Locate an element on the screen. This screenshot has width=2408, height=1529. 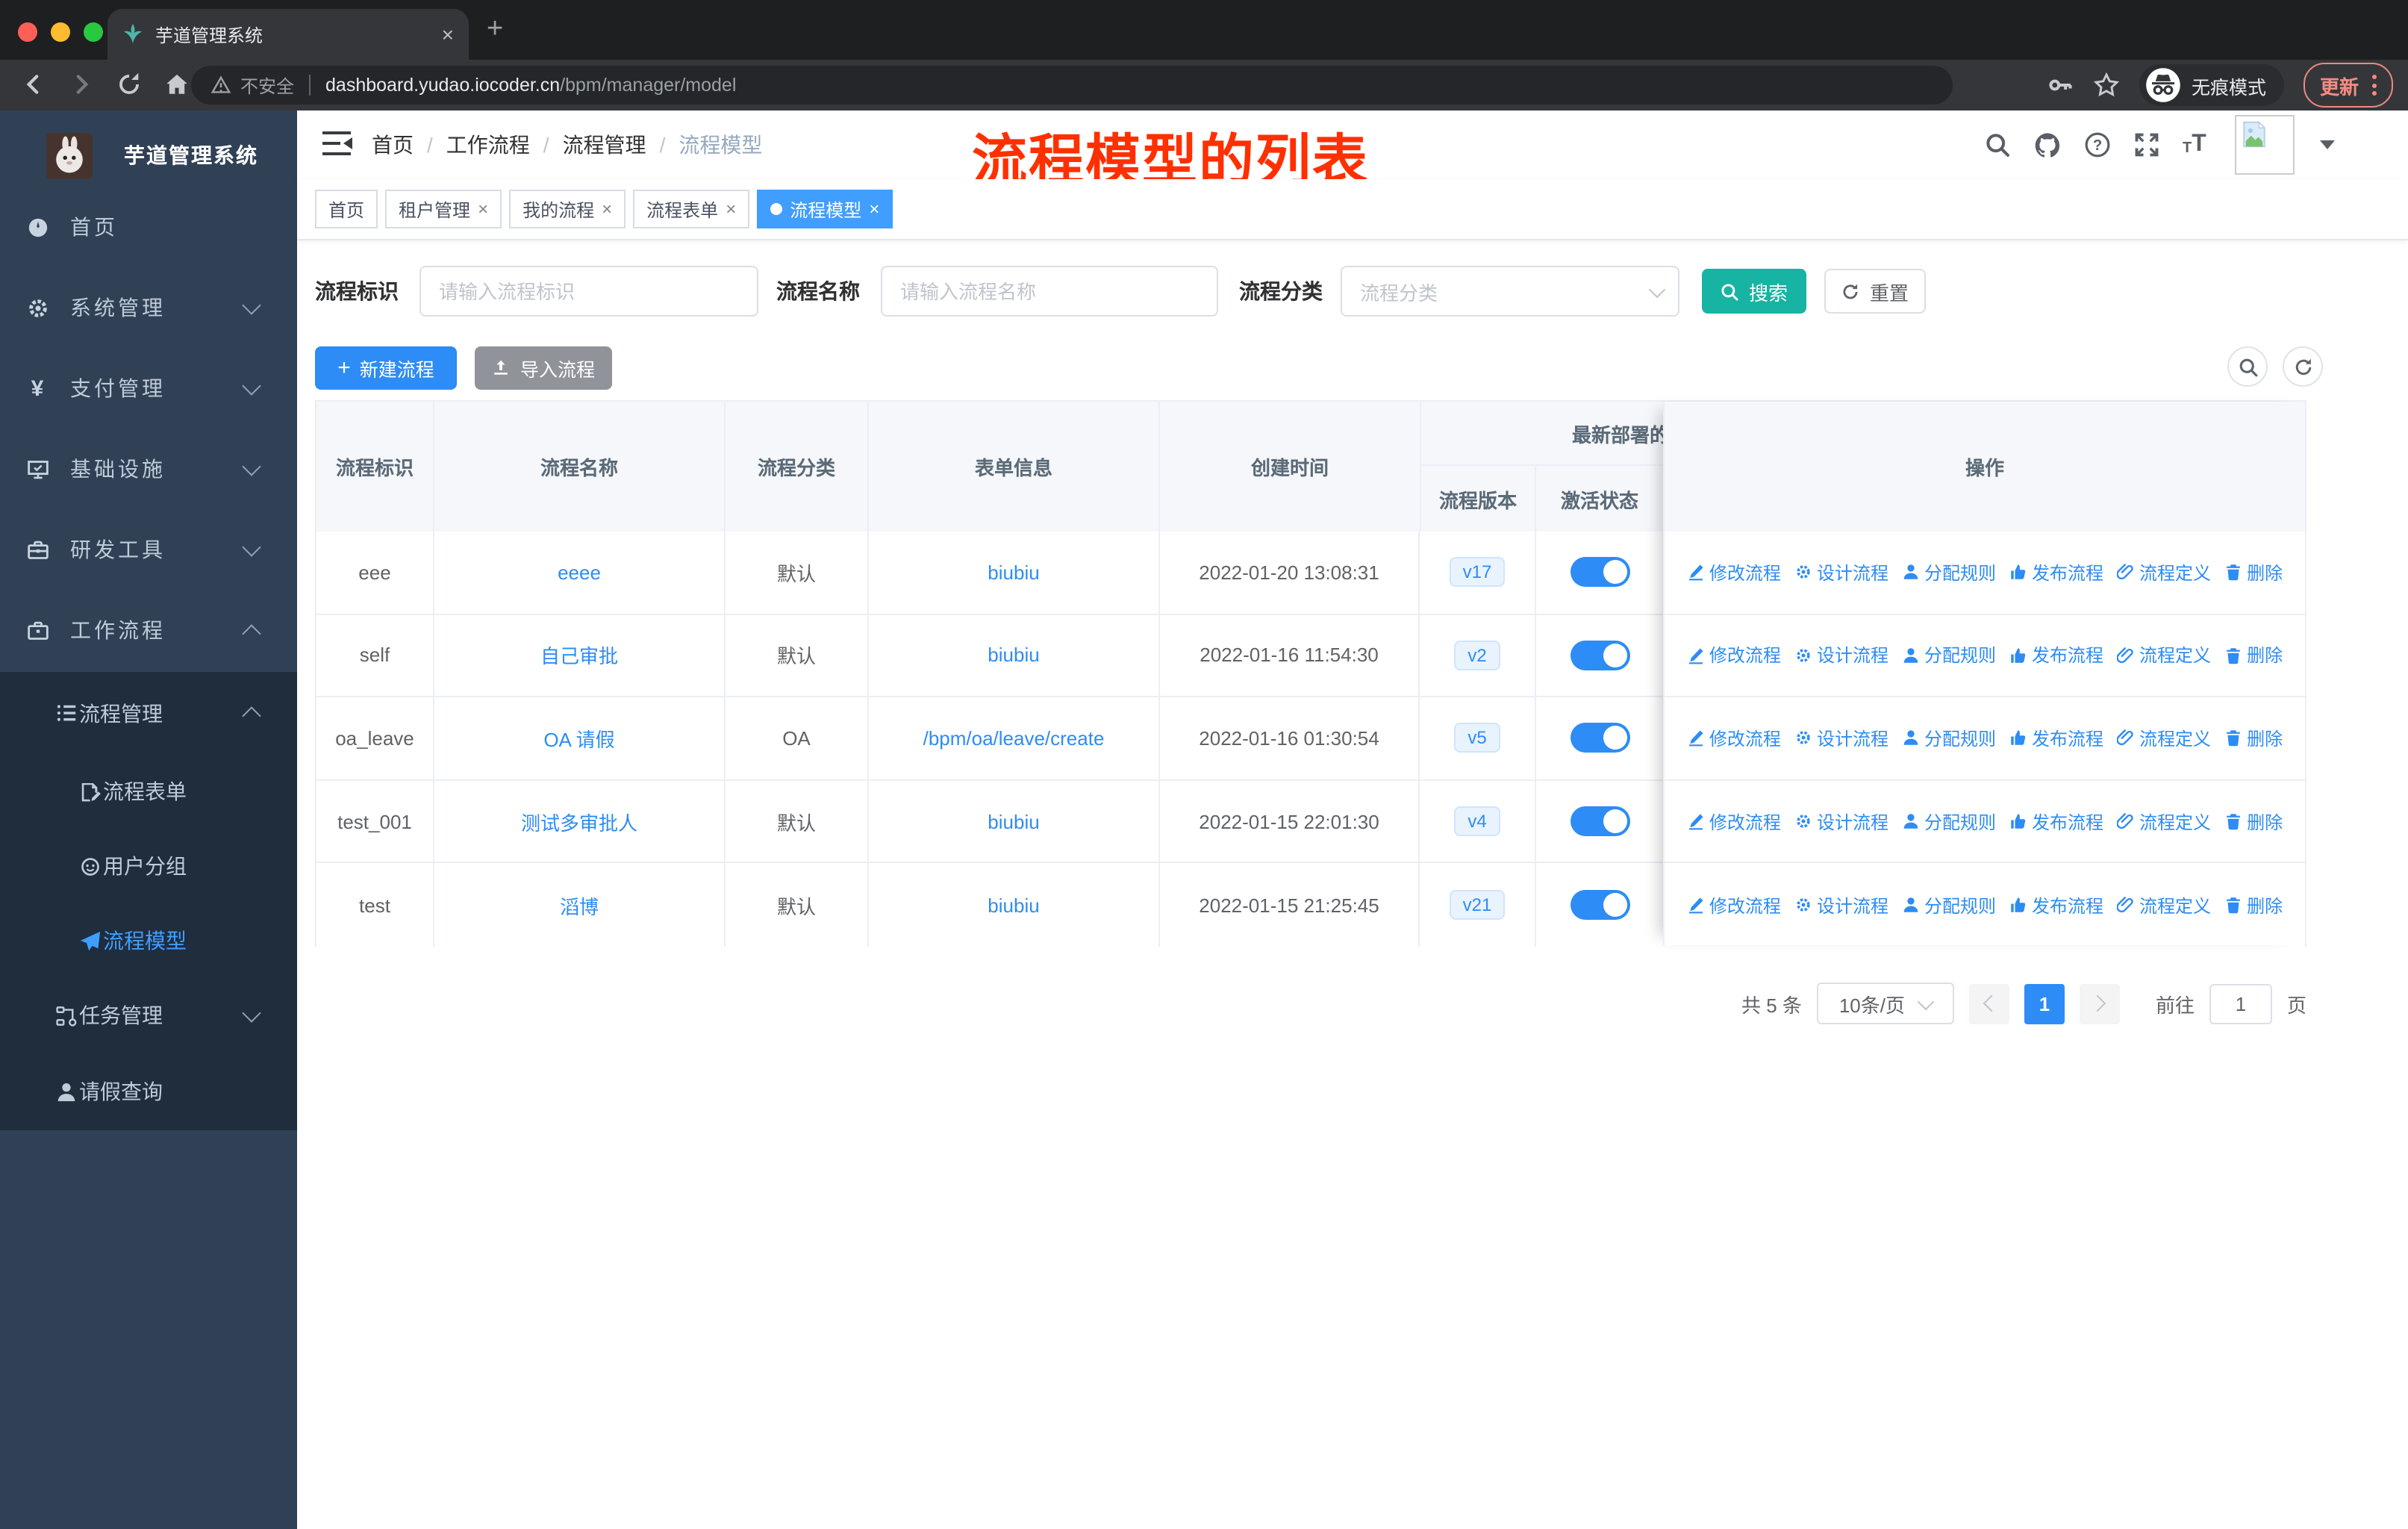
sidebar-item-devtools: 研发工具 is located at coordinates (148, 550).